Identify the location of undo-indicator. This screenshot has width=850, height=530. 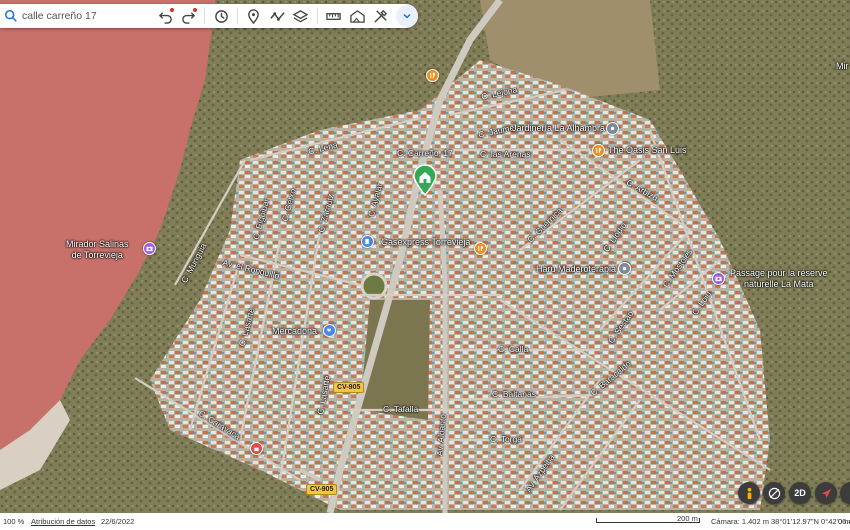
(171, 10).